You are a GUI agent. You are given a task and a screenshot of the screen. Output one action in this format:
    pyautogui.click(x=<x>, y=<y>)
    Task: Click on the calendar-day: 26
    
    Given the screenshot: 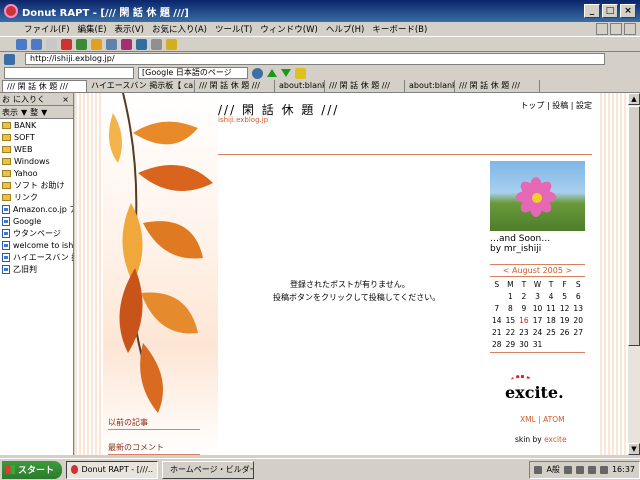 What is the action you would take?
    pyautogui.click(x=565, y=332)
    